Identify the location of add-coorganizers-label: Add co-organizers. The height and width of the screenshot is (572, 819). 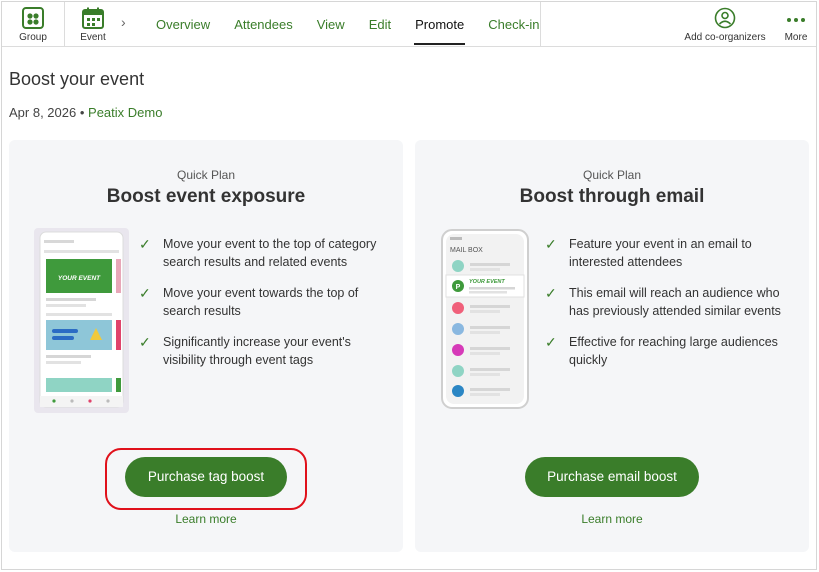
(725, 37).